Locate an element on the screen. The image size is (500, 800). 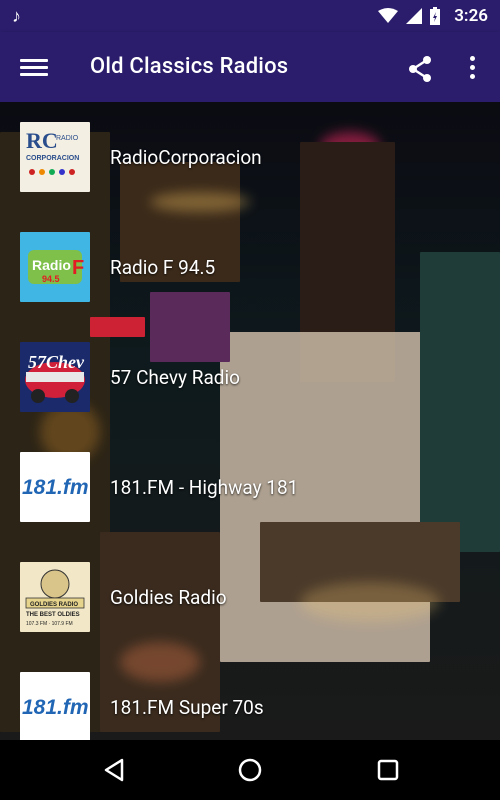
hamburger-menu-icon is located at coordinates (34, 67).